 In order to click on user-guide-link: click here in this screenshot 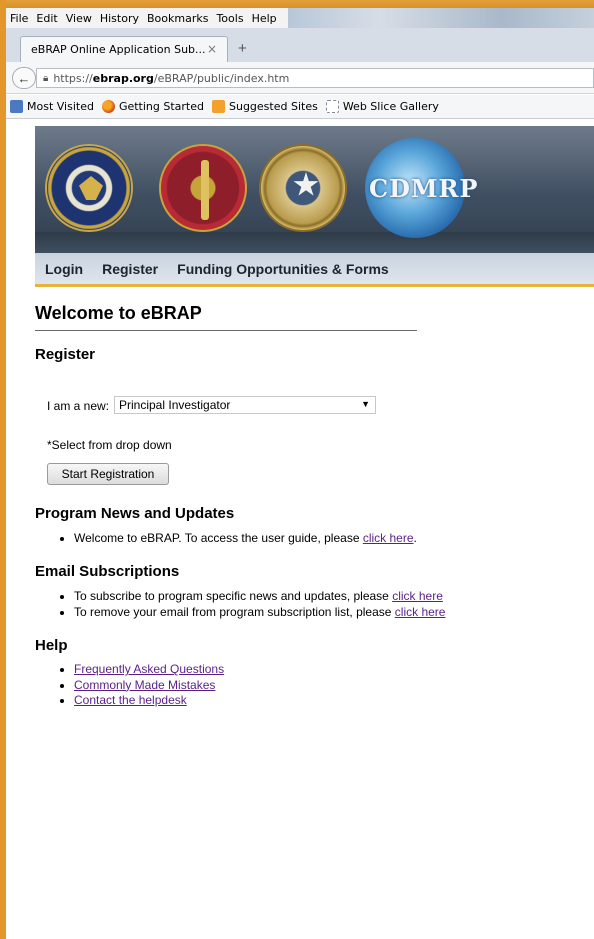, I will do `click(388, 538)`.